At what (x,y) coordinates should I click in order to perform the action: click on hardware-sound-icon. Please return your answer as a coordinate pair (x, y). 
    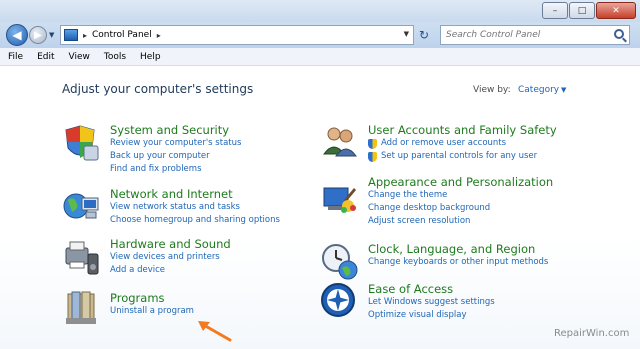
    Looking at the image, I should click on (82, 258).